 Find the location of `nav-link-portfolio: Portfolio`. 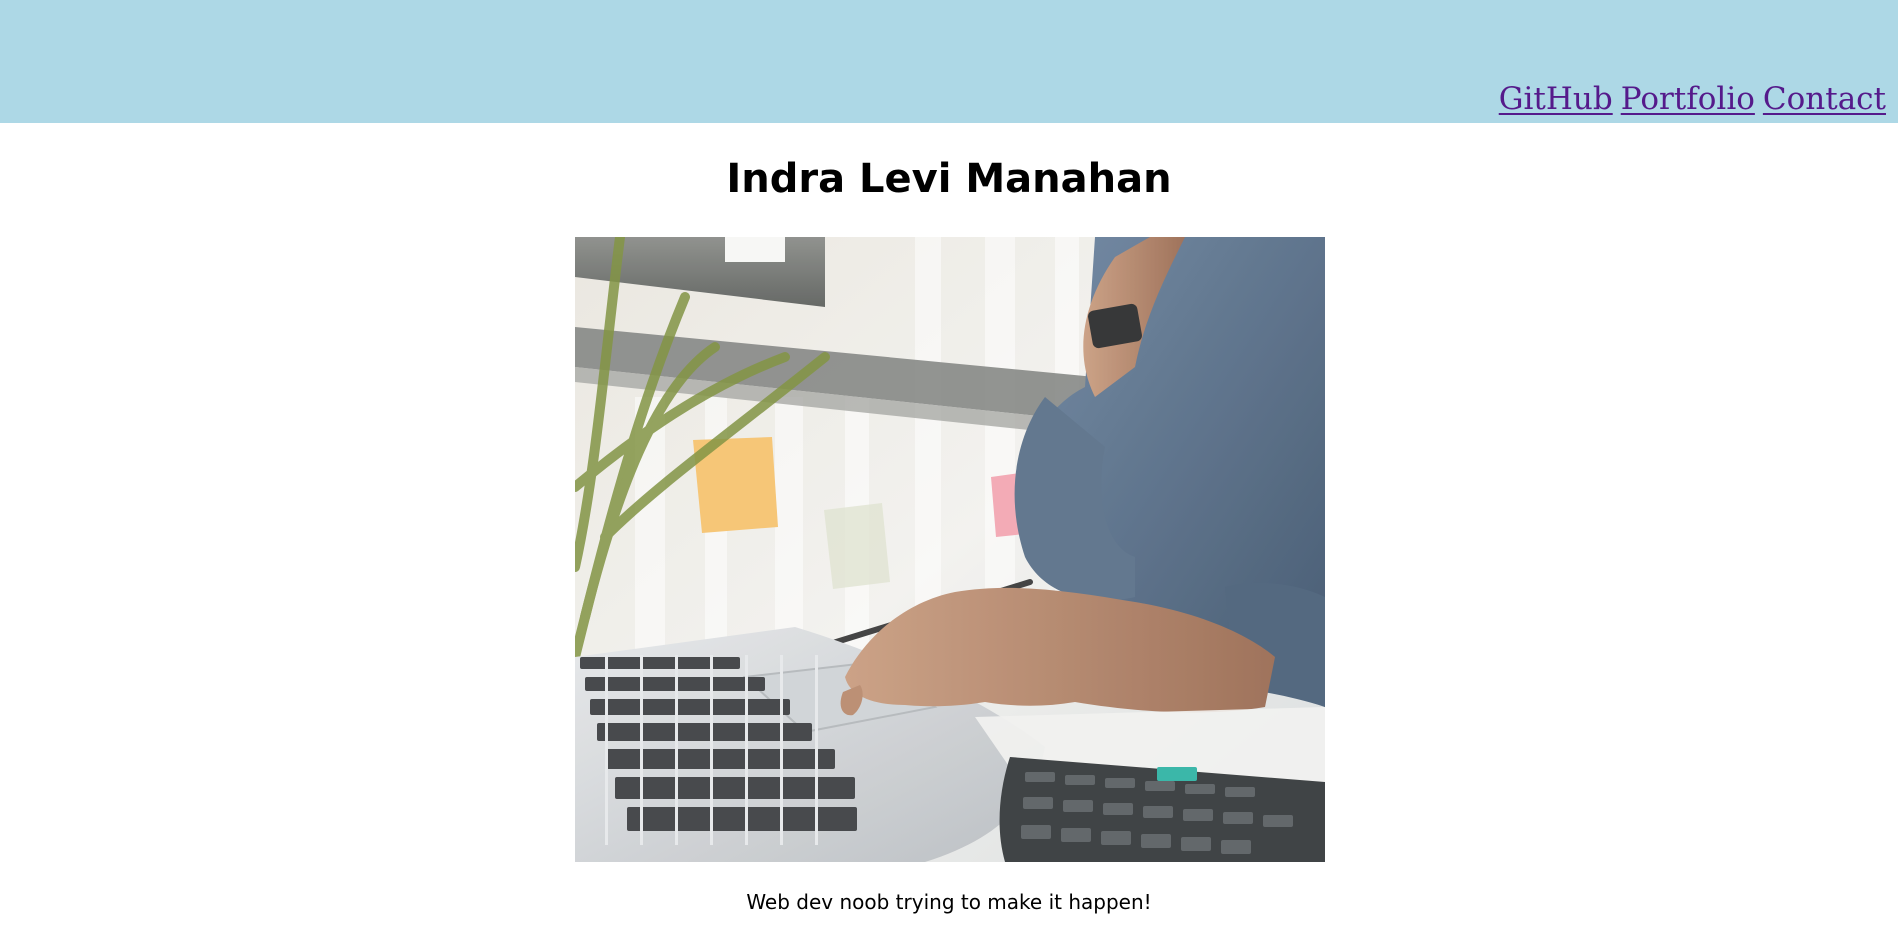

nav-link-portfolio: Portfolio is located at coordinates (1688, 99).